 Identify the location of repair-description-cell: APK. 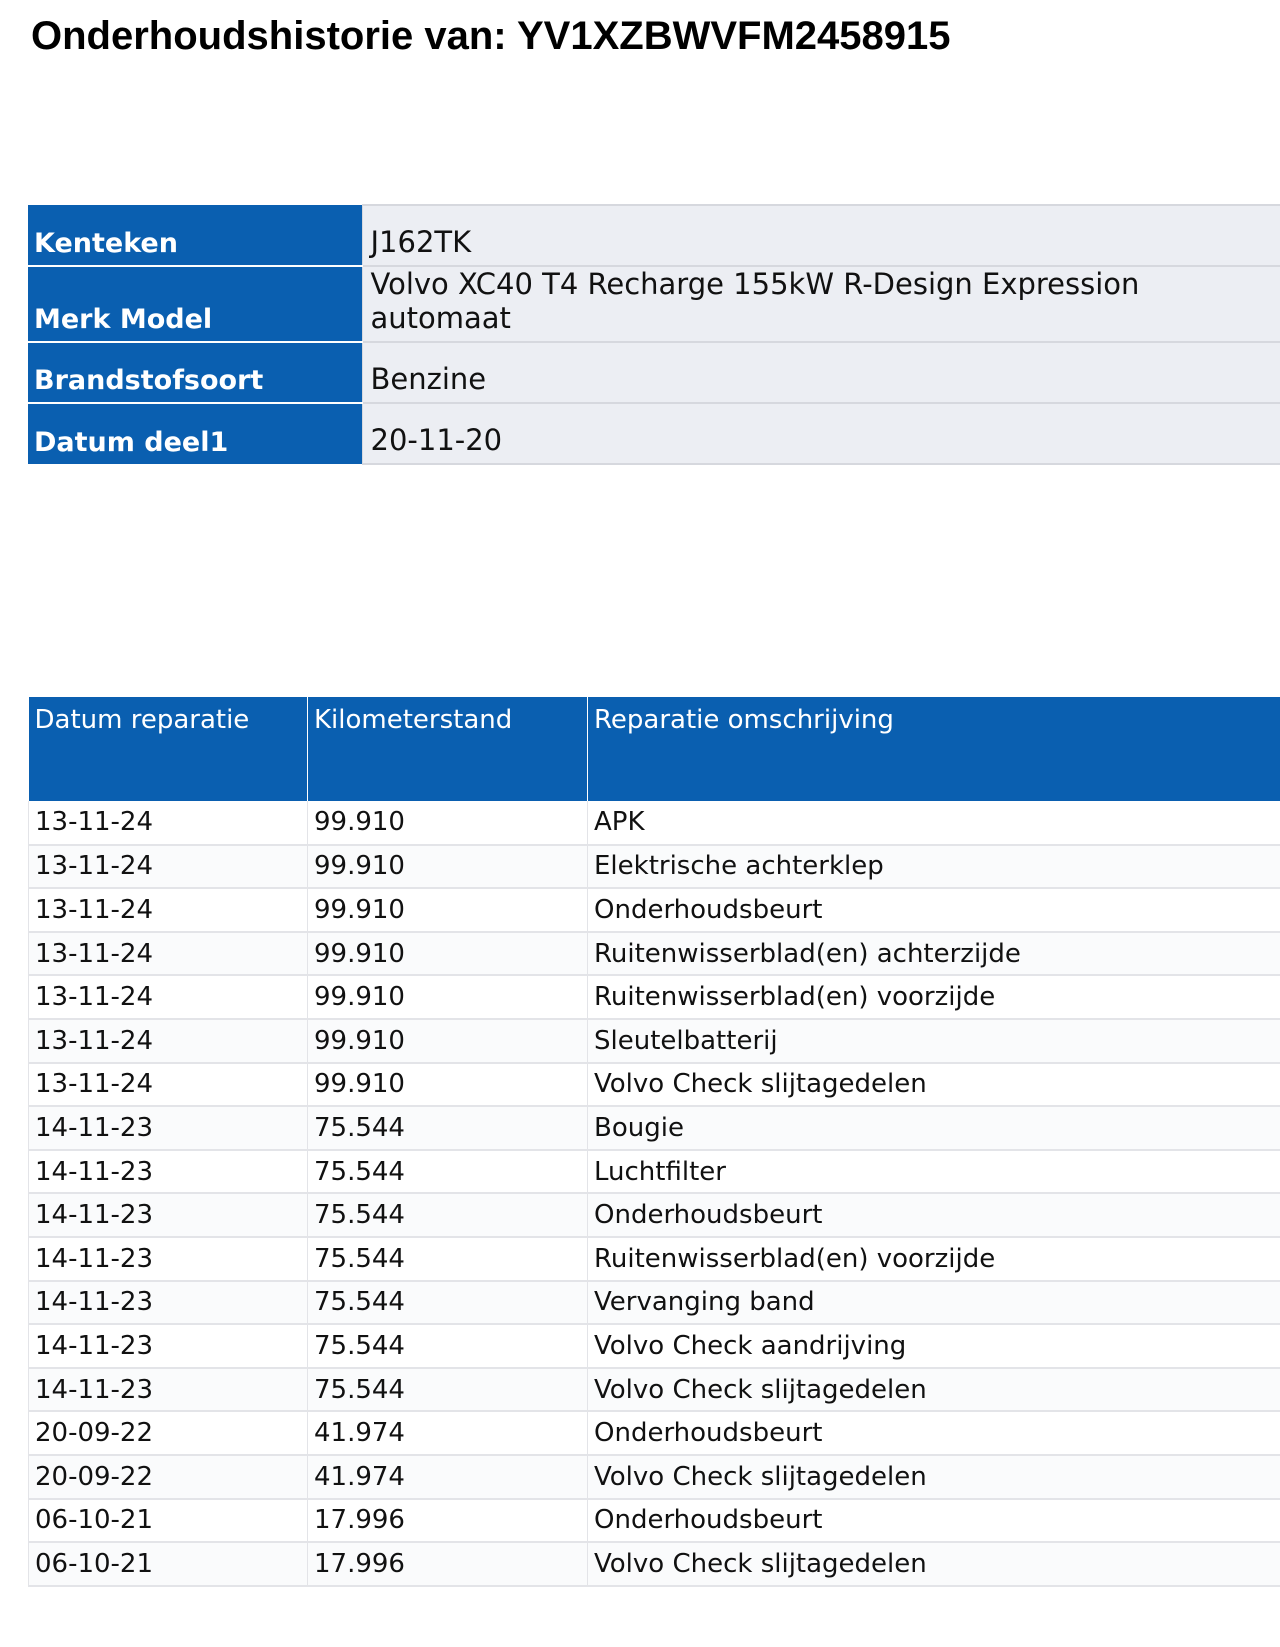
(933, 823).